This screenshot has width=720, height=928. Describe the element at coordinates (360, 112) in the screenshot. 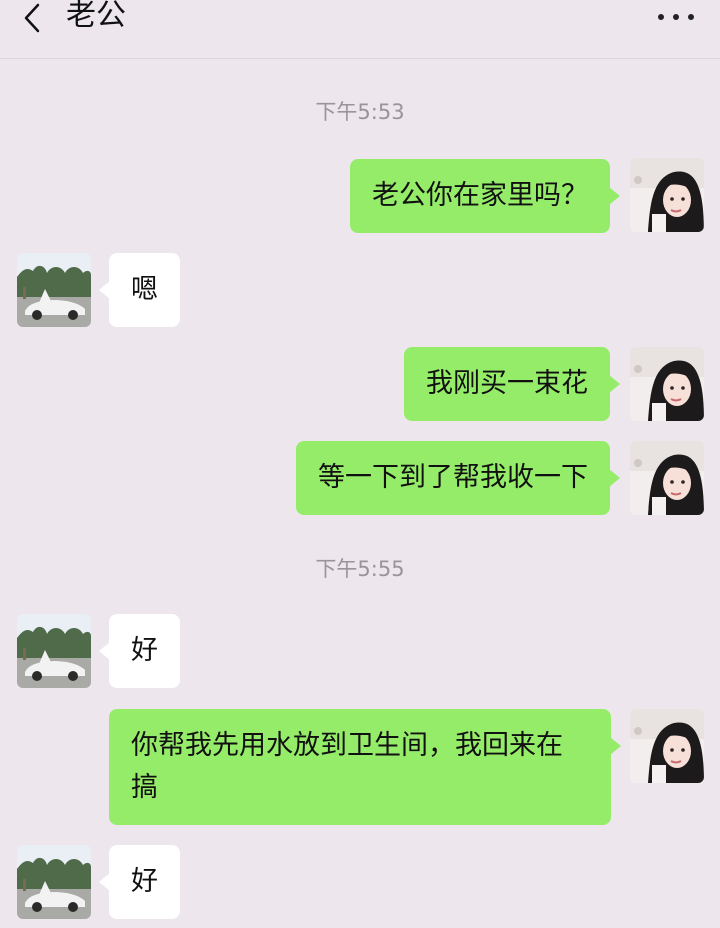

I see `timestamp: 下午5:53` at that location.